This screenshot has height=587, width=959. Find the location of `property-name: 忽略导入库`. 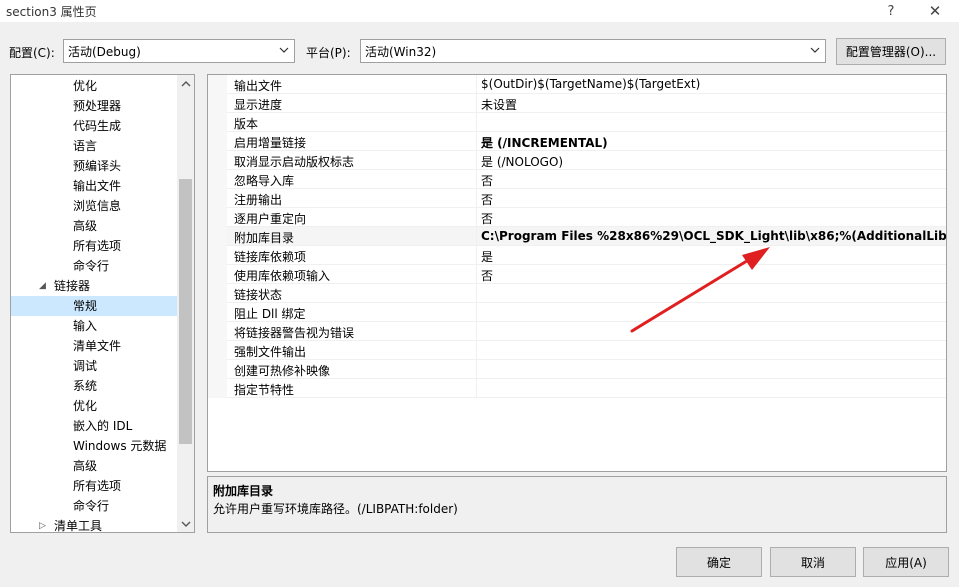

property-name: 忽略导入库 is located at coordinates (264, 181).